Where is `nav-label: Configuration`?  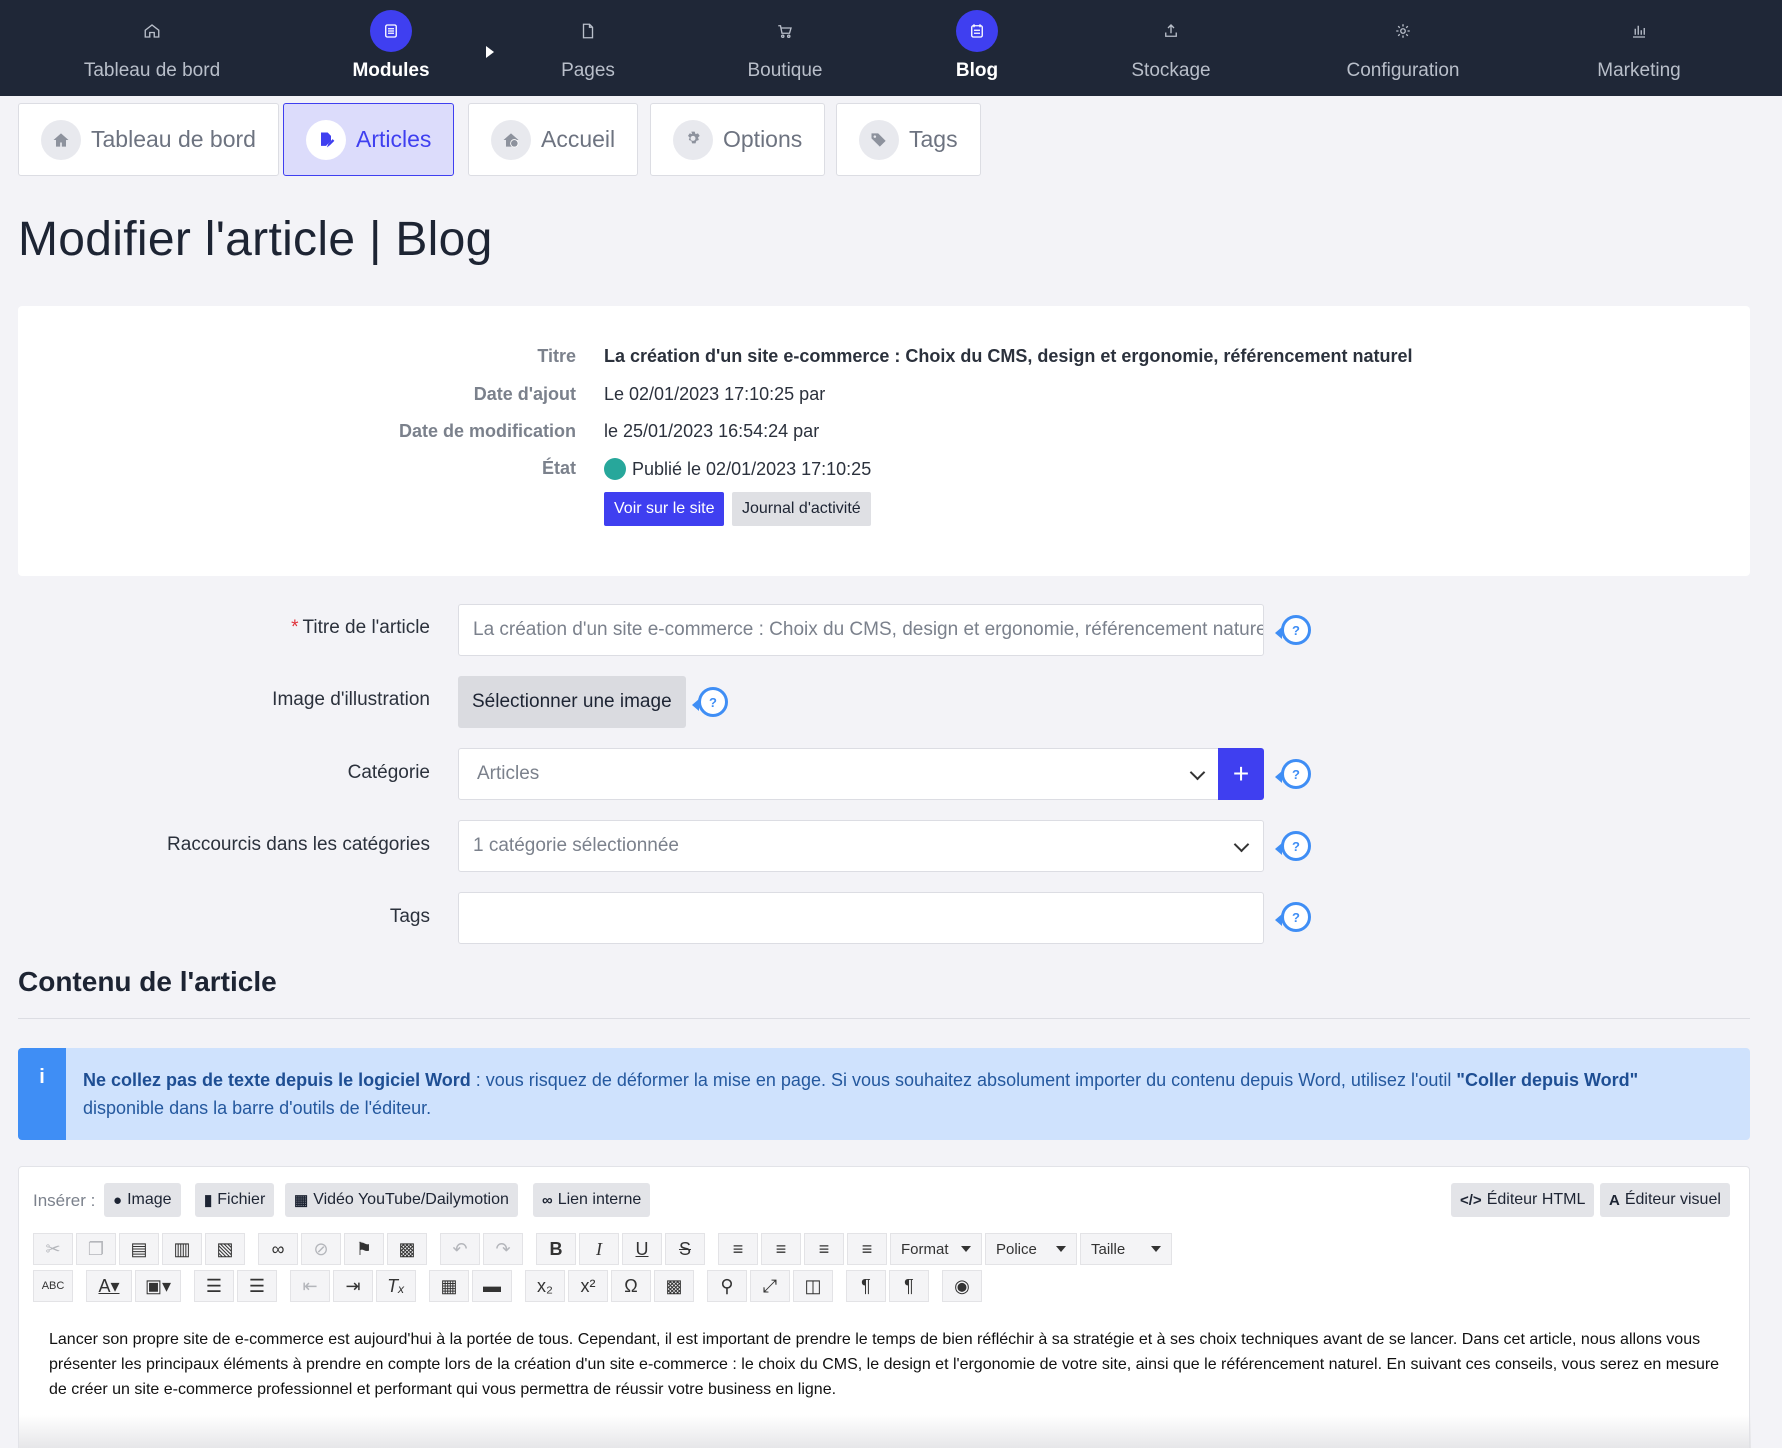
nav-label: Configuration is located at coordinates (1403, 70).